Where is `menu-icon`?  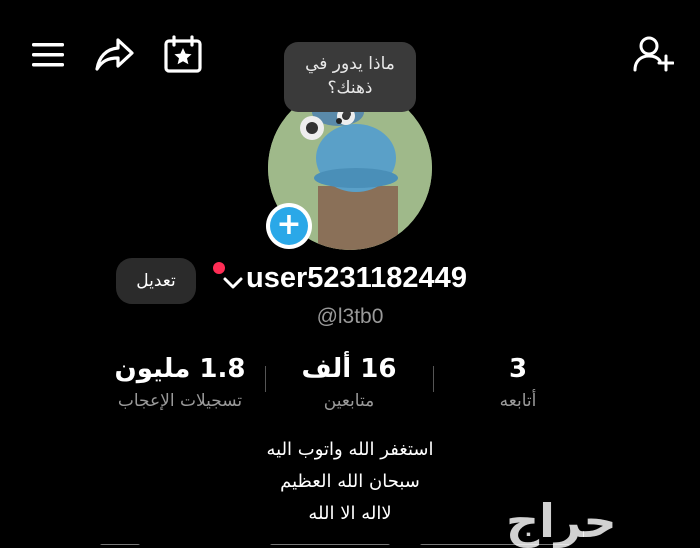
menu-icon is located at coordinates (48, 55).